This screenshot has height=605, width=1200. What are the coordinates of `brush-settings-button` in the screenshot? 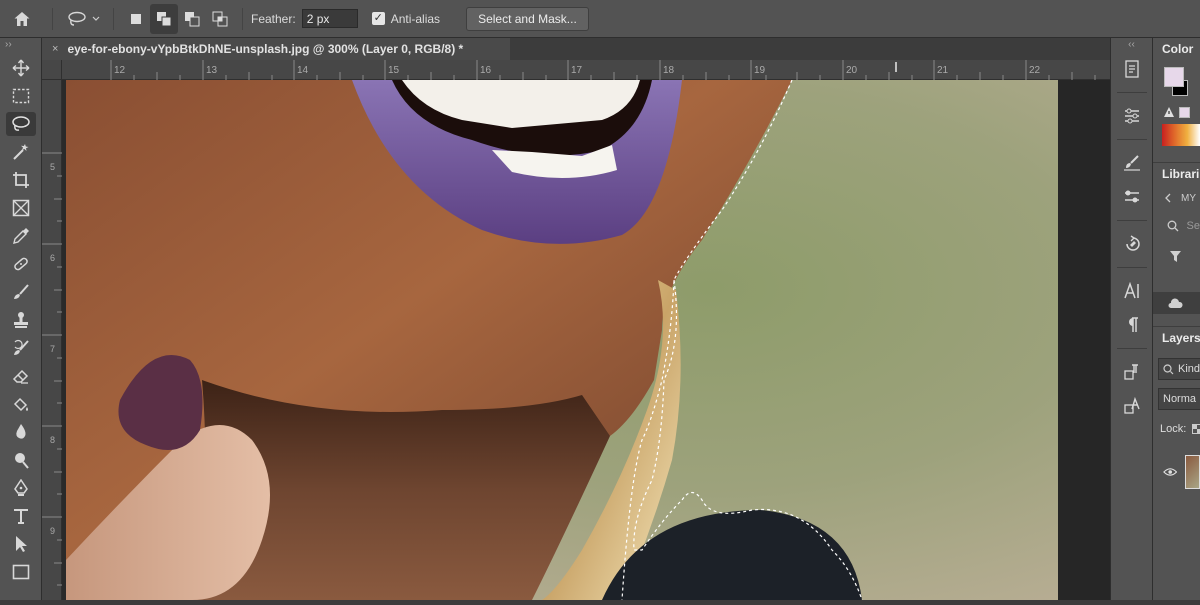 It's located at (1132, 163).